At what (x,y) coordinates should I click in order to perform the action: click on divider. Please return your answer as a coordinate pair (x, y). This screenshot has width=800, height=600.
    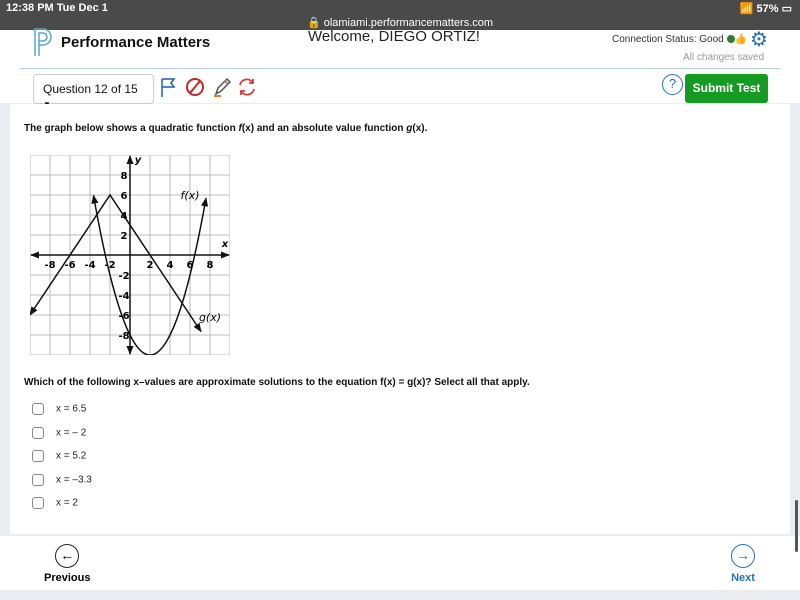
    Looking at the image, I should click on (400, 68).